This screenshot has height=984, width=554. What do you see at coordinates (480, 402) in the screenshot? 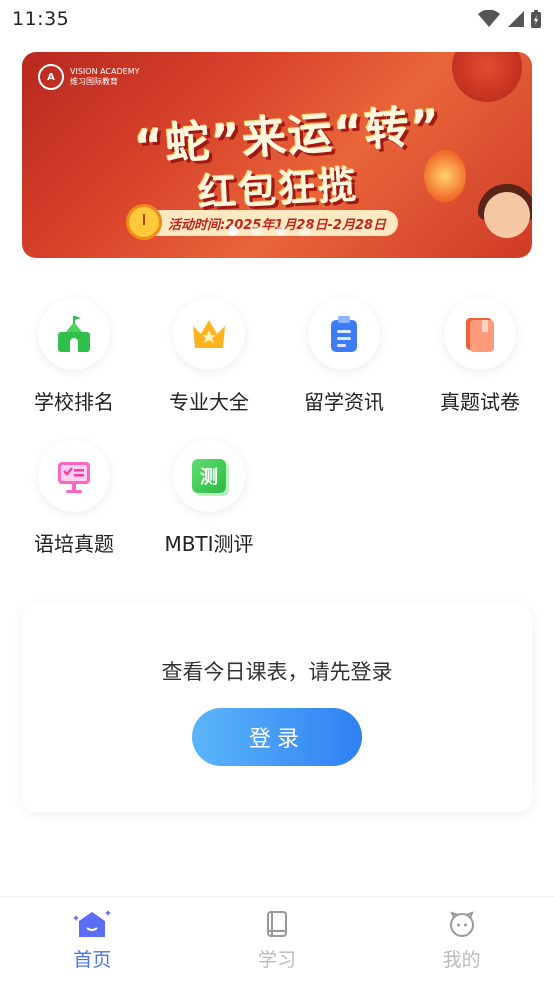
I see `grid-label: 真题试卷` at bounding box center [480, 402].